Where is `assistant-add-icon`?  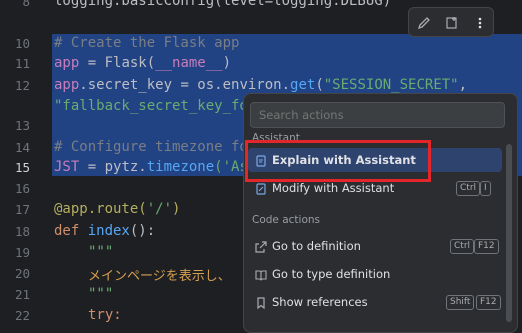 assistant-add-icon is located at coordinates (452, 23).